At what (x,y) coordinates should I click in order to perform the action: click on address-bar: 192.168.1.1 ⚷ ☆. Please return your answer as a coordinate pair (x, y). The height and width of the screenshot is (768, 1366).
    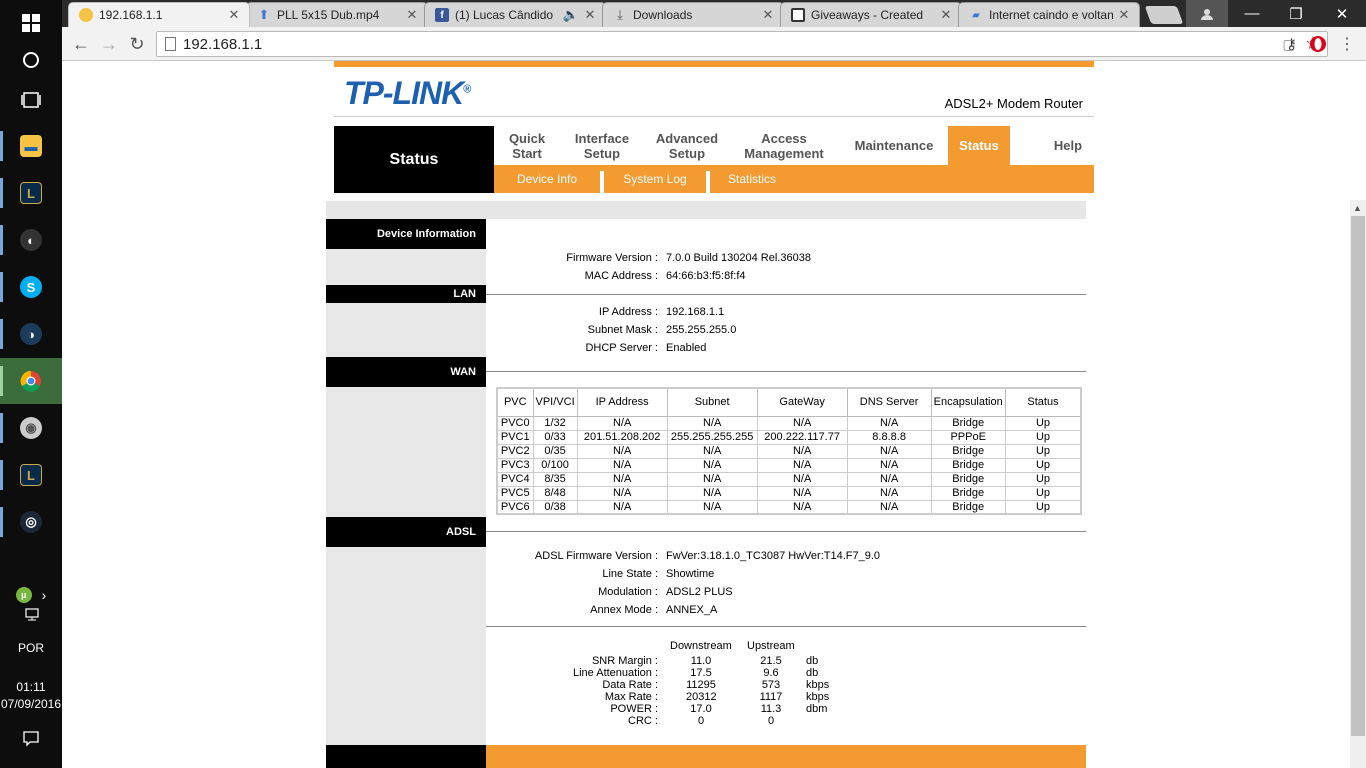
    Looking at the image, I should click on (742, 44).